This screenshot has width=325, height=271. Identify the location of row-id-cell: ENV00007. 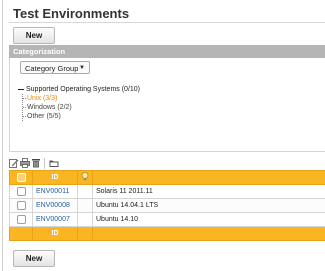
(55, 219).